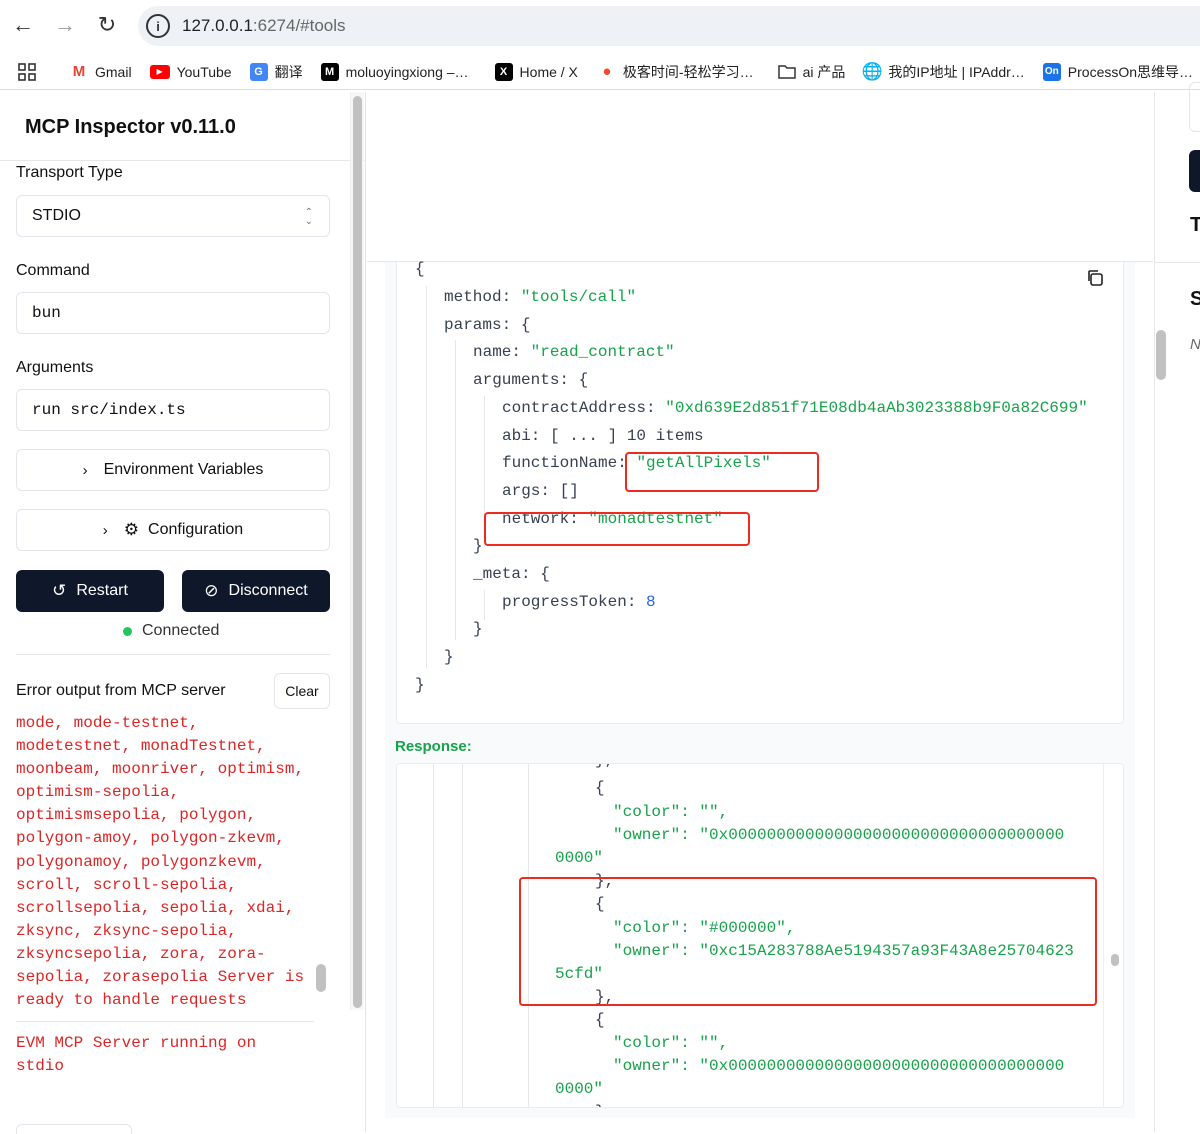 The height and width of the screenshot is (1134, 1200). What do you see at coordinates (617, 529) in the screenshot?
I see `highlight-network` at bounding box center [617, 529].